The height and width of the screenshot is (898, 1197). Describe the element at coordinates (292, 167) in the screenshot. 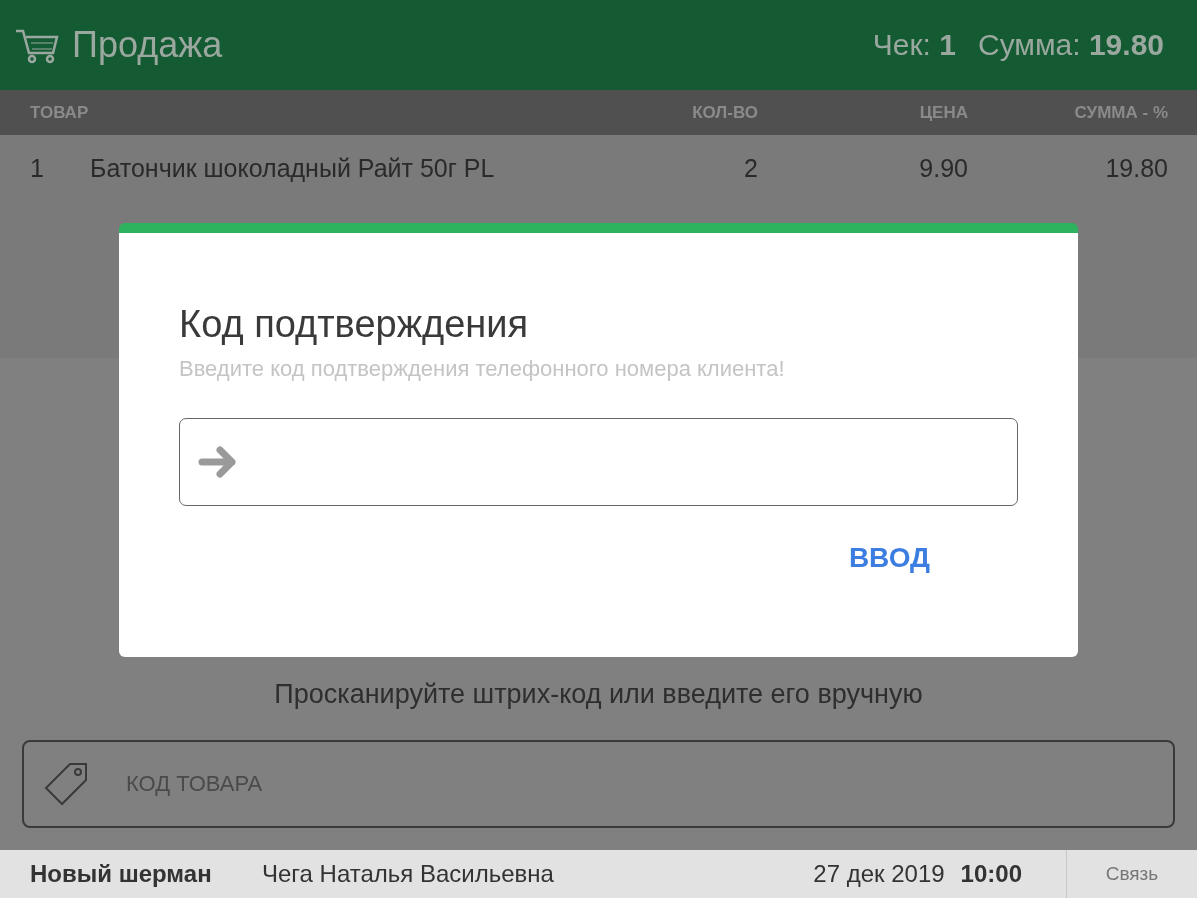

I see `product-name: Батончик шоколадный Райт 50г PL` at that location.